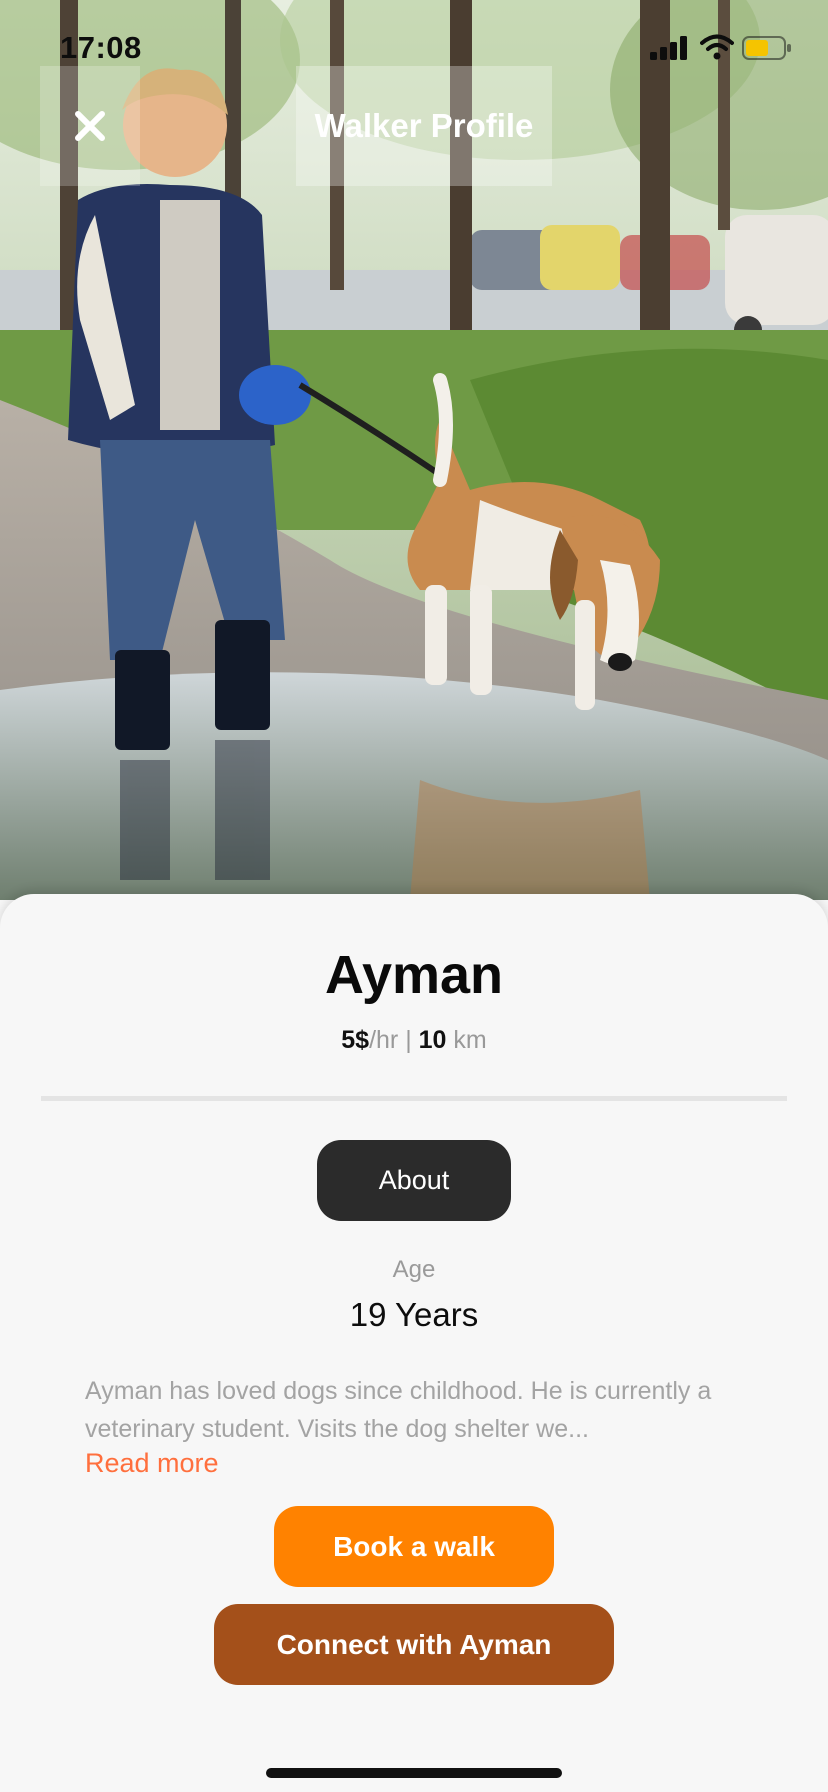 The height and width of the screenshot is (1792, 828). What do you see at coordinates (668, 48) in the screenshot?
I see `cellular-signal-icon` at bounding box center [668, 48].